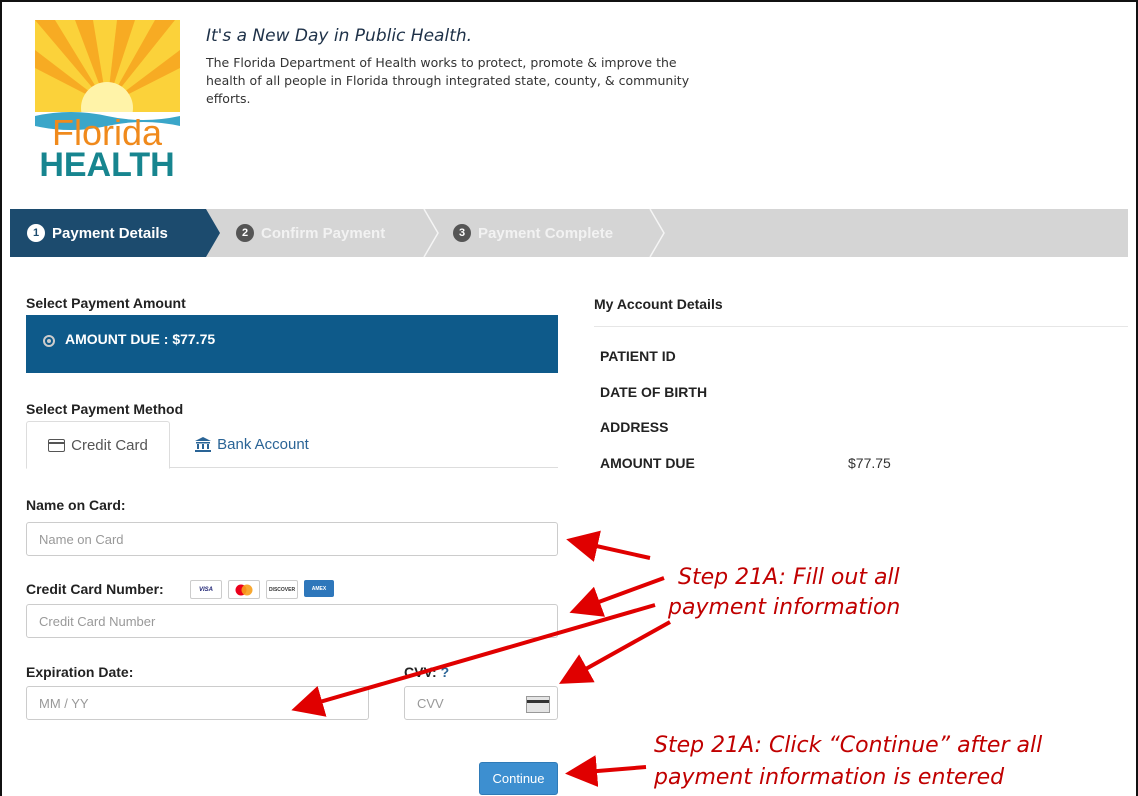 The height and width of the screenshot is (796, 1138). Describe the element at coordinates (481, 658) in the screenshot. I see `annotation-arrows` at that location.